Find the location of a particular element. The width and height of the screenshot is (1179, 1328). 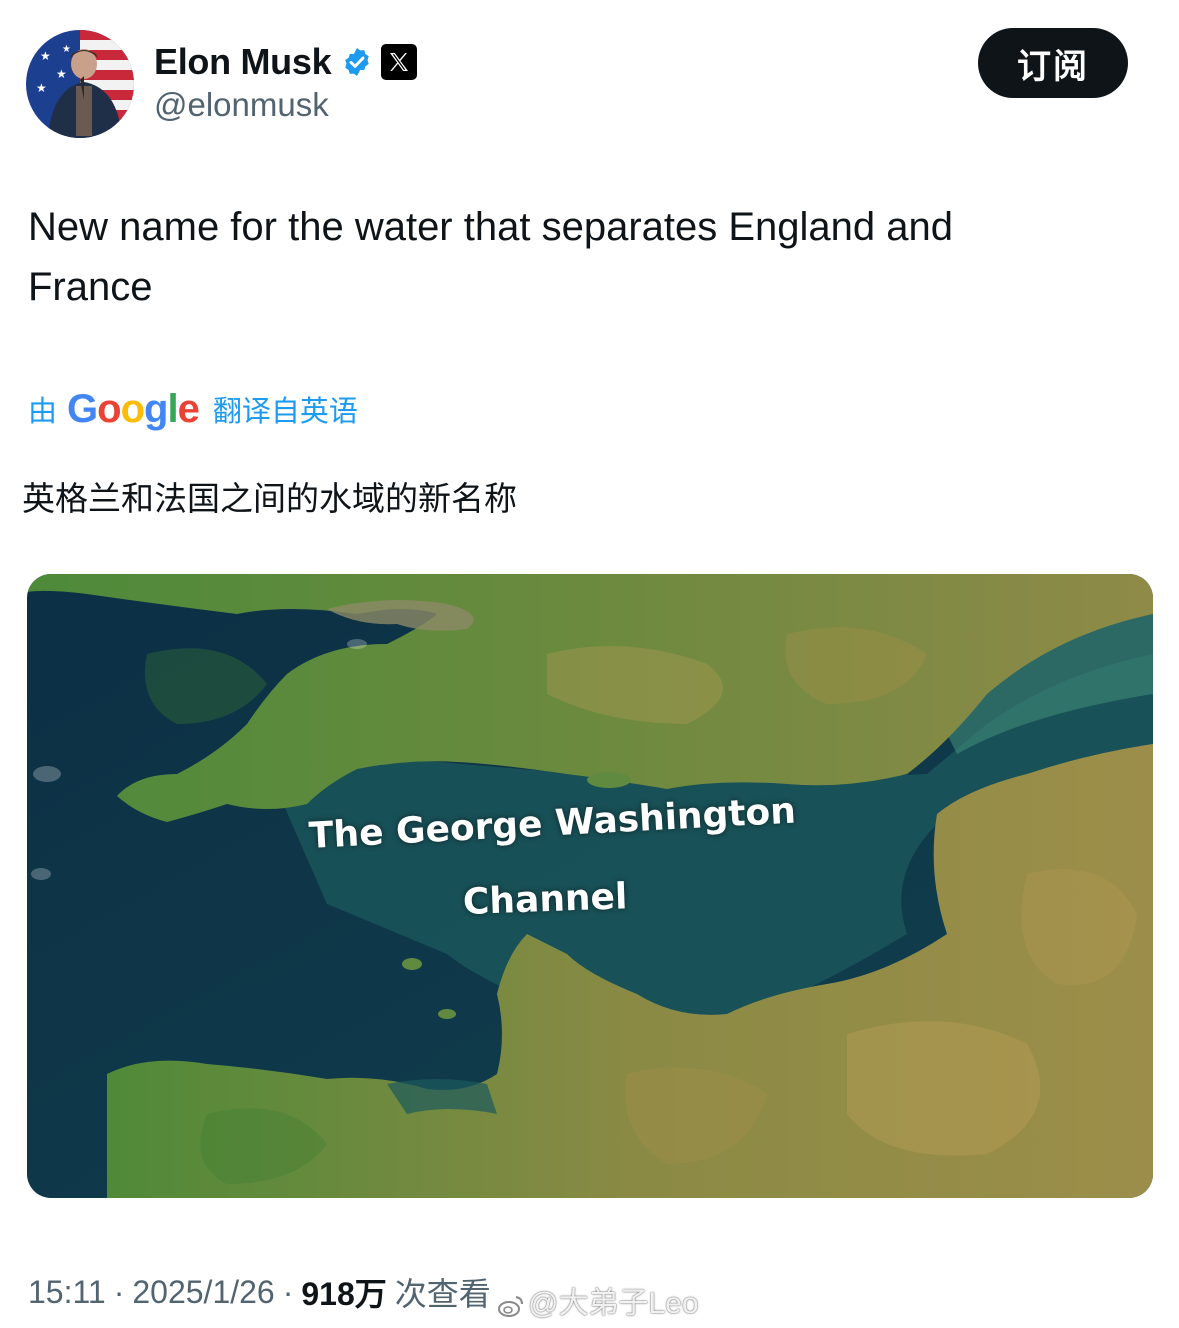

tweet-meta: 15:11 · 2025/1/26 · 918万 次查看 is located at coordinates (259, 1292).